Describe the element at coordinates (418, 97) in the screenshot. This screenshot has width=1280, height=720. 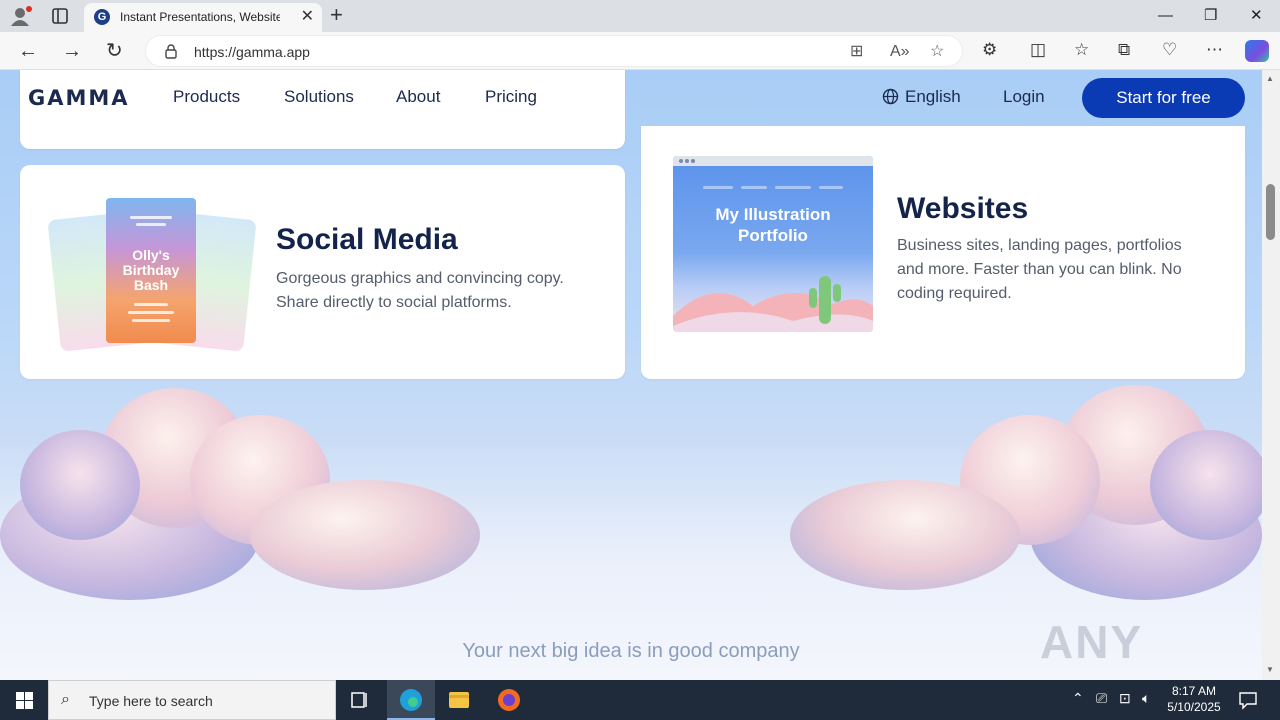
I see `nav-about: About` at that location.